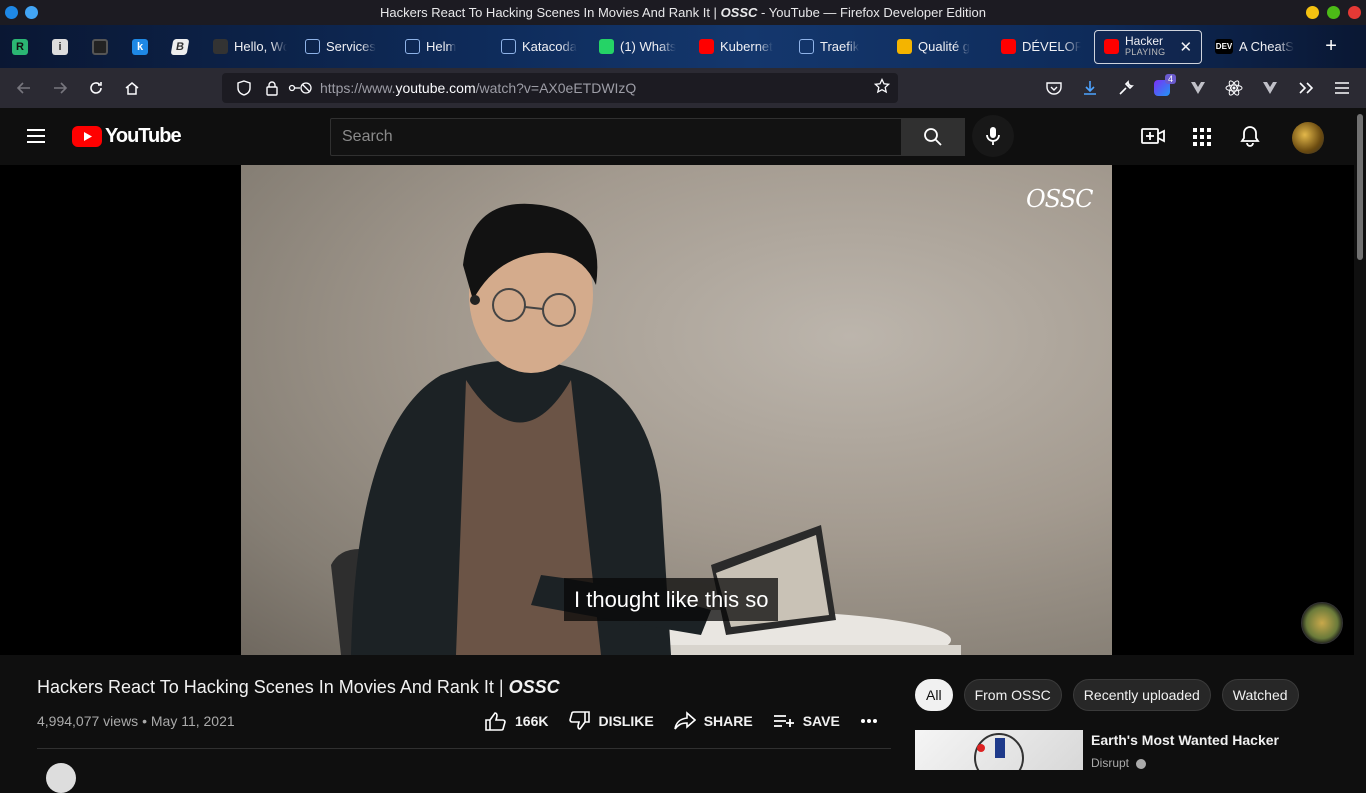 This screenshot has width=1366, height=793. Describe the element at coordinates (882, 88) in the screenshot. I see `bookmark-star-icon` at that location.